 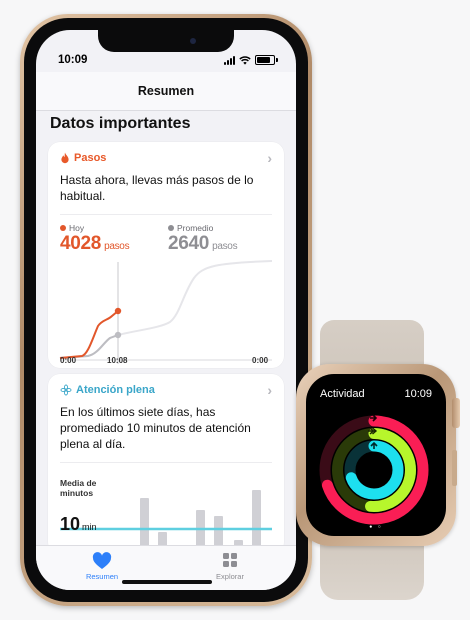 What do you see at coordinates (260, 360) in the screenshot?
I see `axis-tick-end: 0:00` at bounding box center [260, 360].